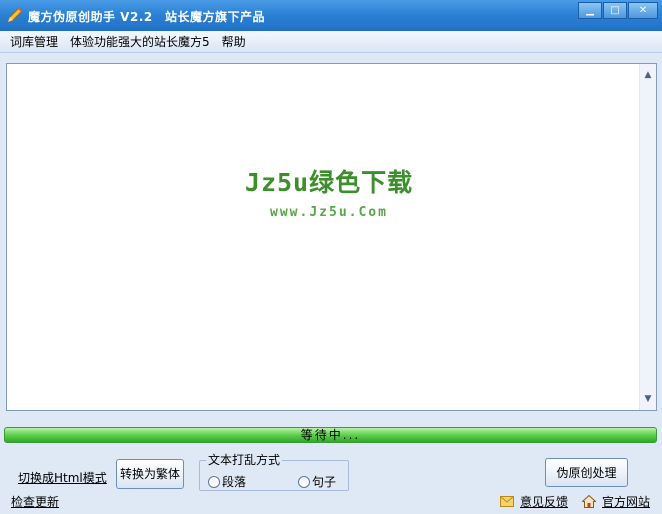  Describe the element at coordinates (615, 10) in the screenshot. I see `maximize-button: □` at that location.